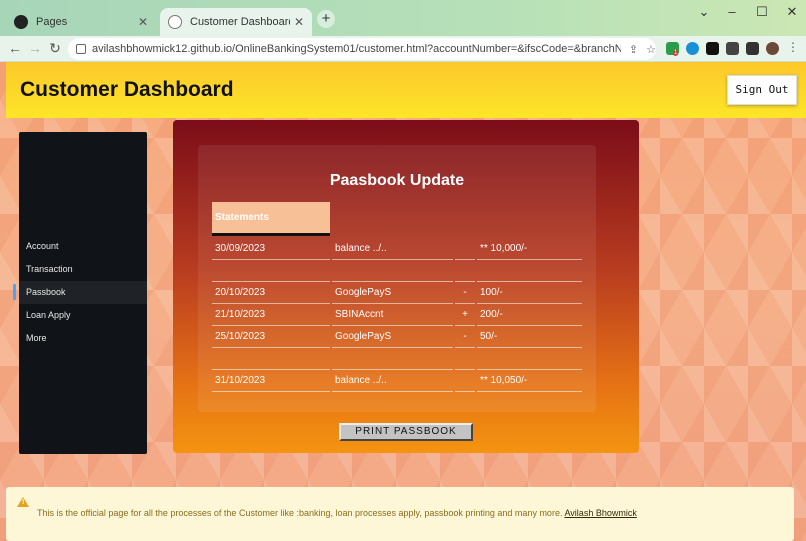 The image size is (806, 541). I want to click on browser-tab-pages: Pages ✕, so click(81, 22).